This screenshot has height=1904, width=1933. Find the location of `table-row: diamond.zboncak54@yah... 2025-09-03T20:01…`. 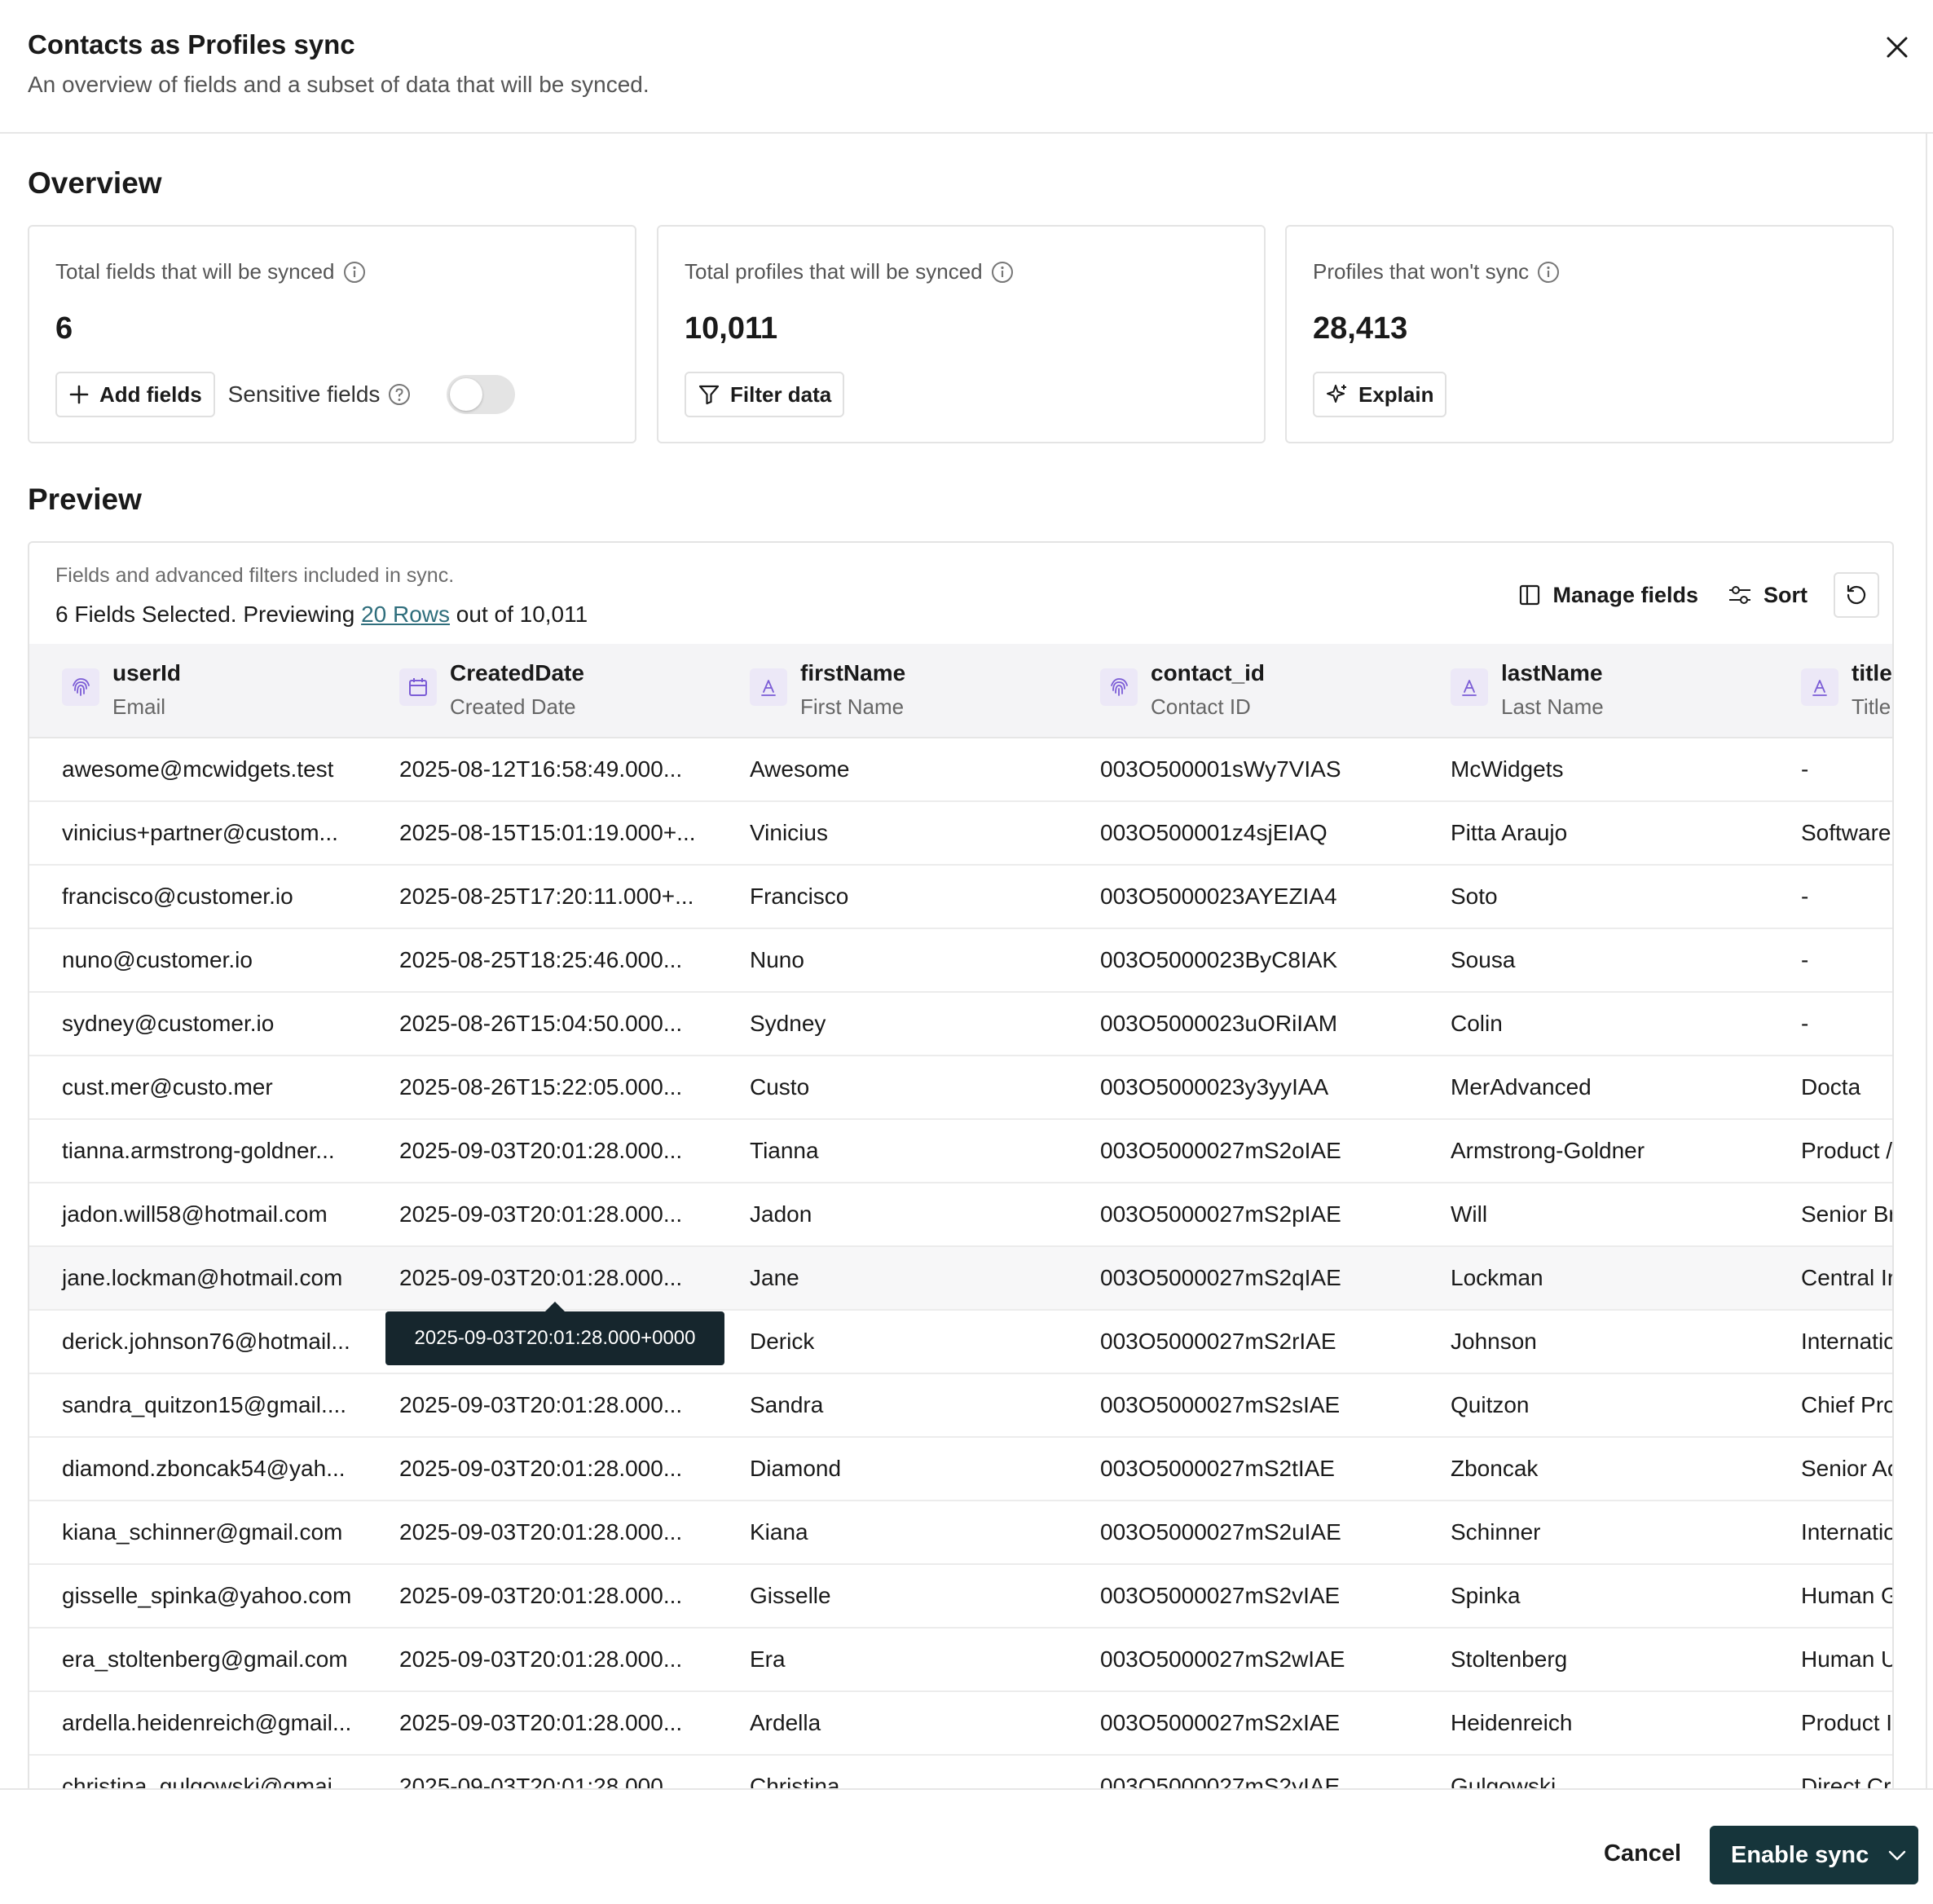

table-row: diamond.zboncak54@yah... 2025-09-03T20:01… is located at coordinates (960, 1470).